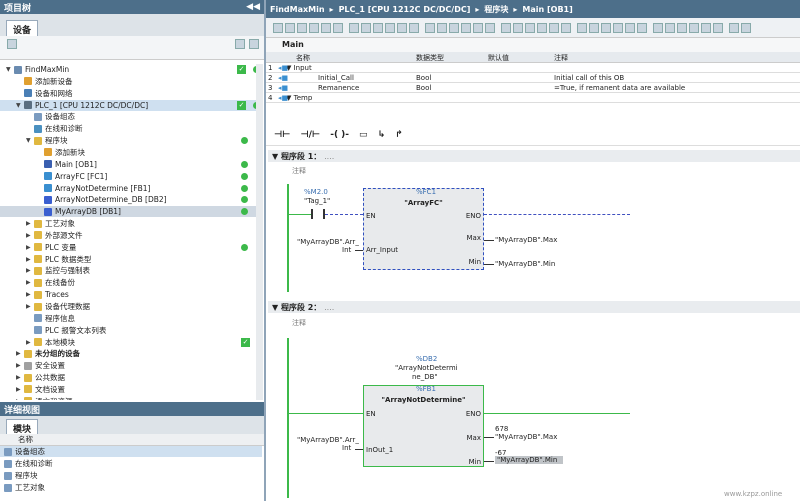  What do you see at coordinates (131, 164) in the screenshot?
I see `tree-item: Main [OB1]` at bounding box center [131, 164].